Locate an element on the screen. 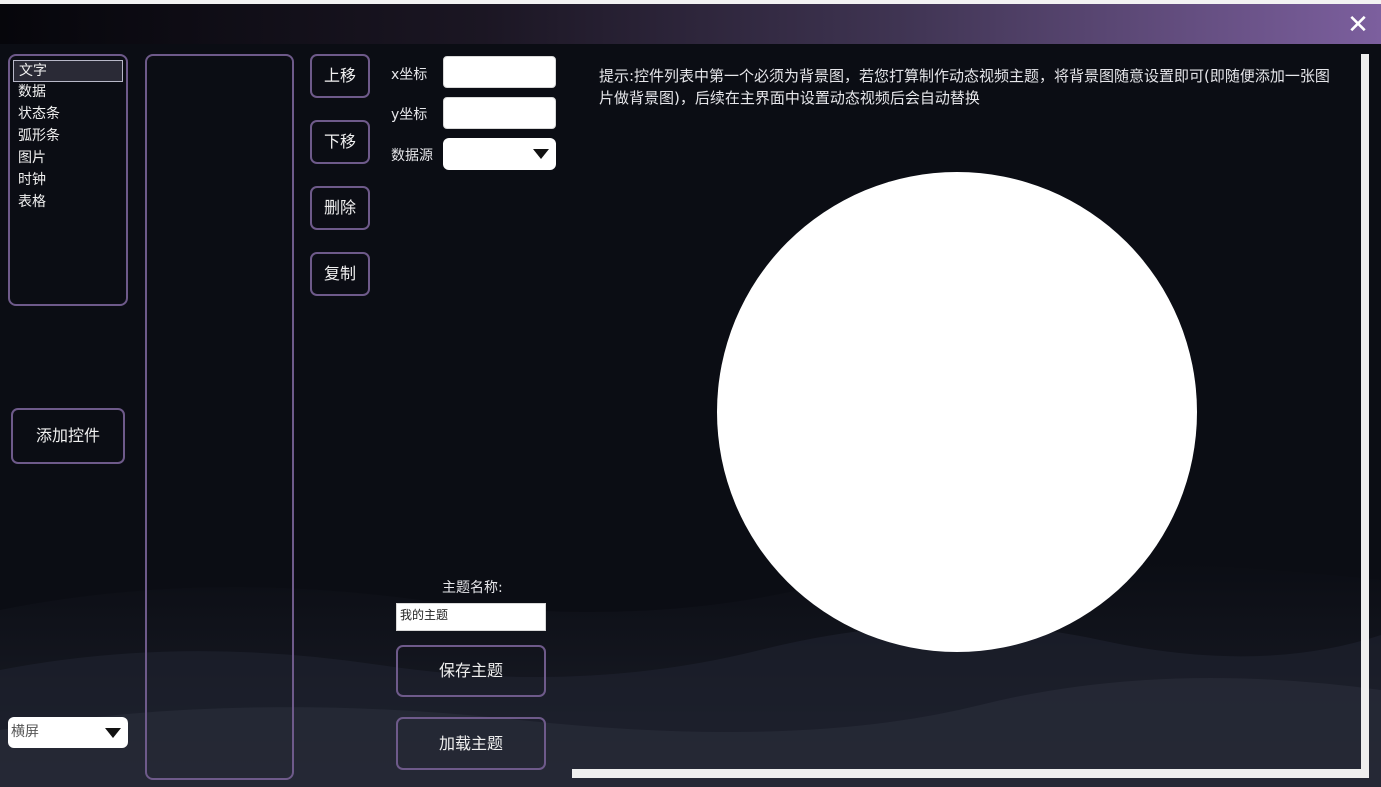 The width and height of the screenshot is (1381, 787). delete-button: 删除 is located at coordinates (340, 208).